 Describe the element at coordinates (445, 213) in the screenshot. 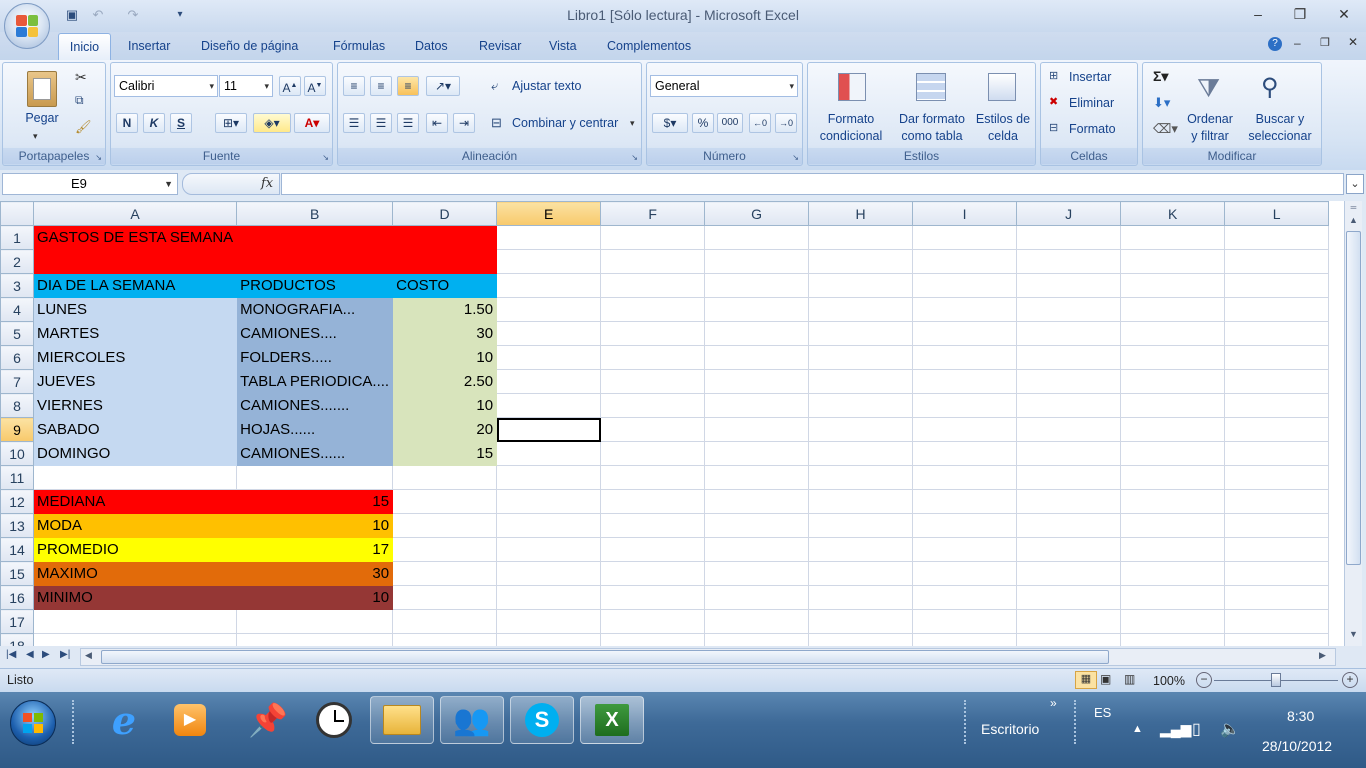

I see `column-header: D` at that location.